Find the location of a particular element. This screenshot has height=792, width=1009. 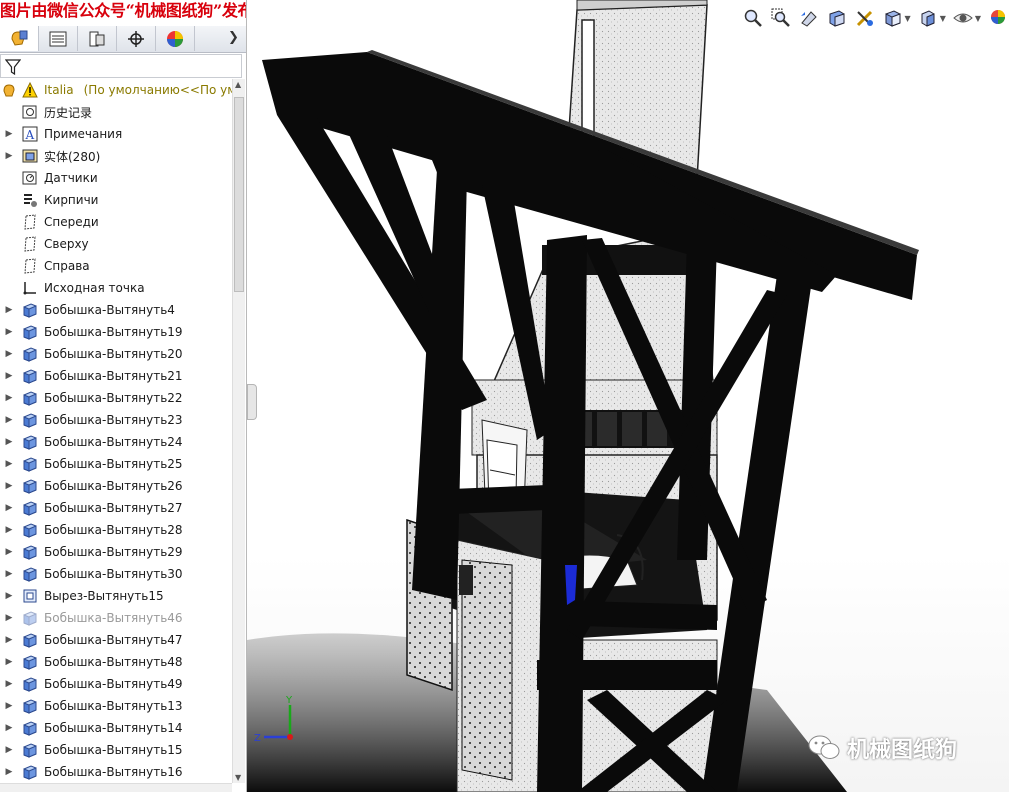

tree-item: ▶ Бобышка-Вытянуть4 is located at coordinates (116, 310).